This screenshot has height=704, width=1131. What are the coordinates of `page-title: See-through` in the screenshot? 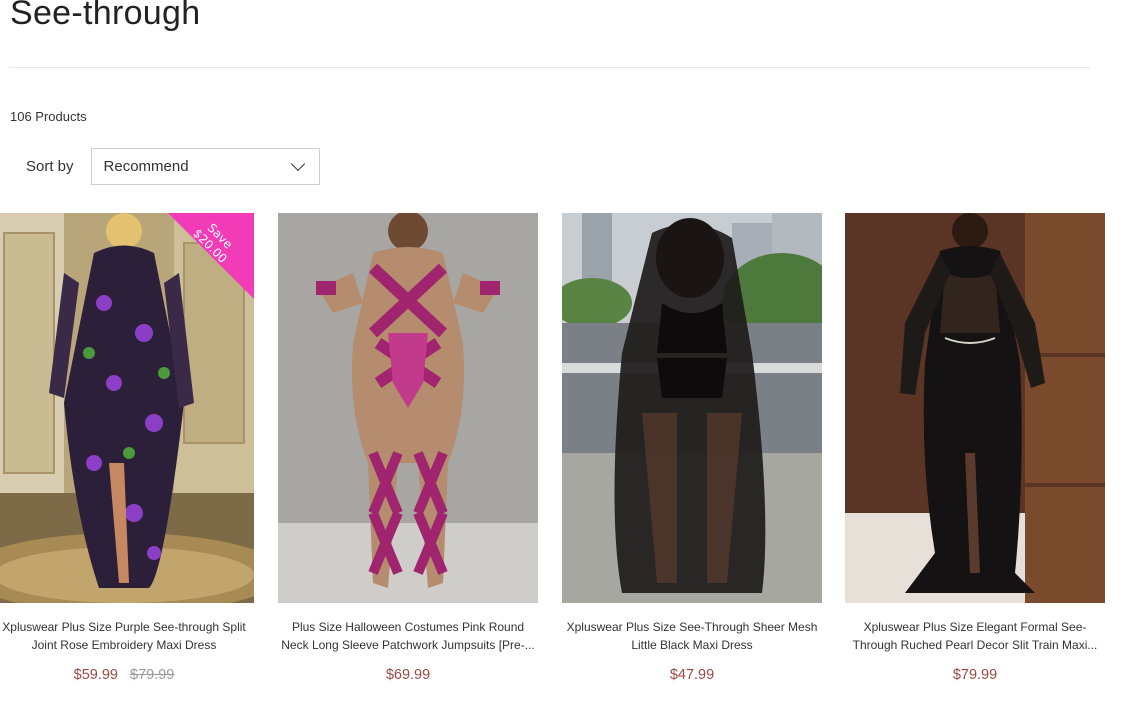 It's located at (105, 16).